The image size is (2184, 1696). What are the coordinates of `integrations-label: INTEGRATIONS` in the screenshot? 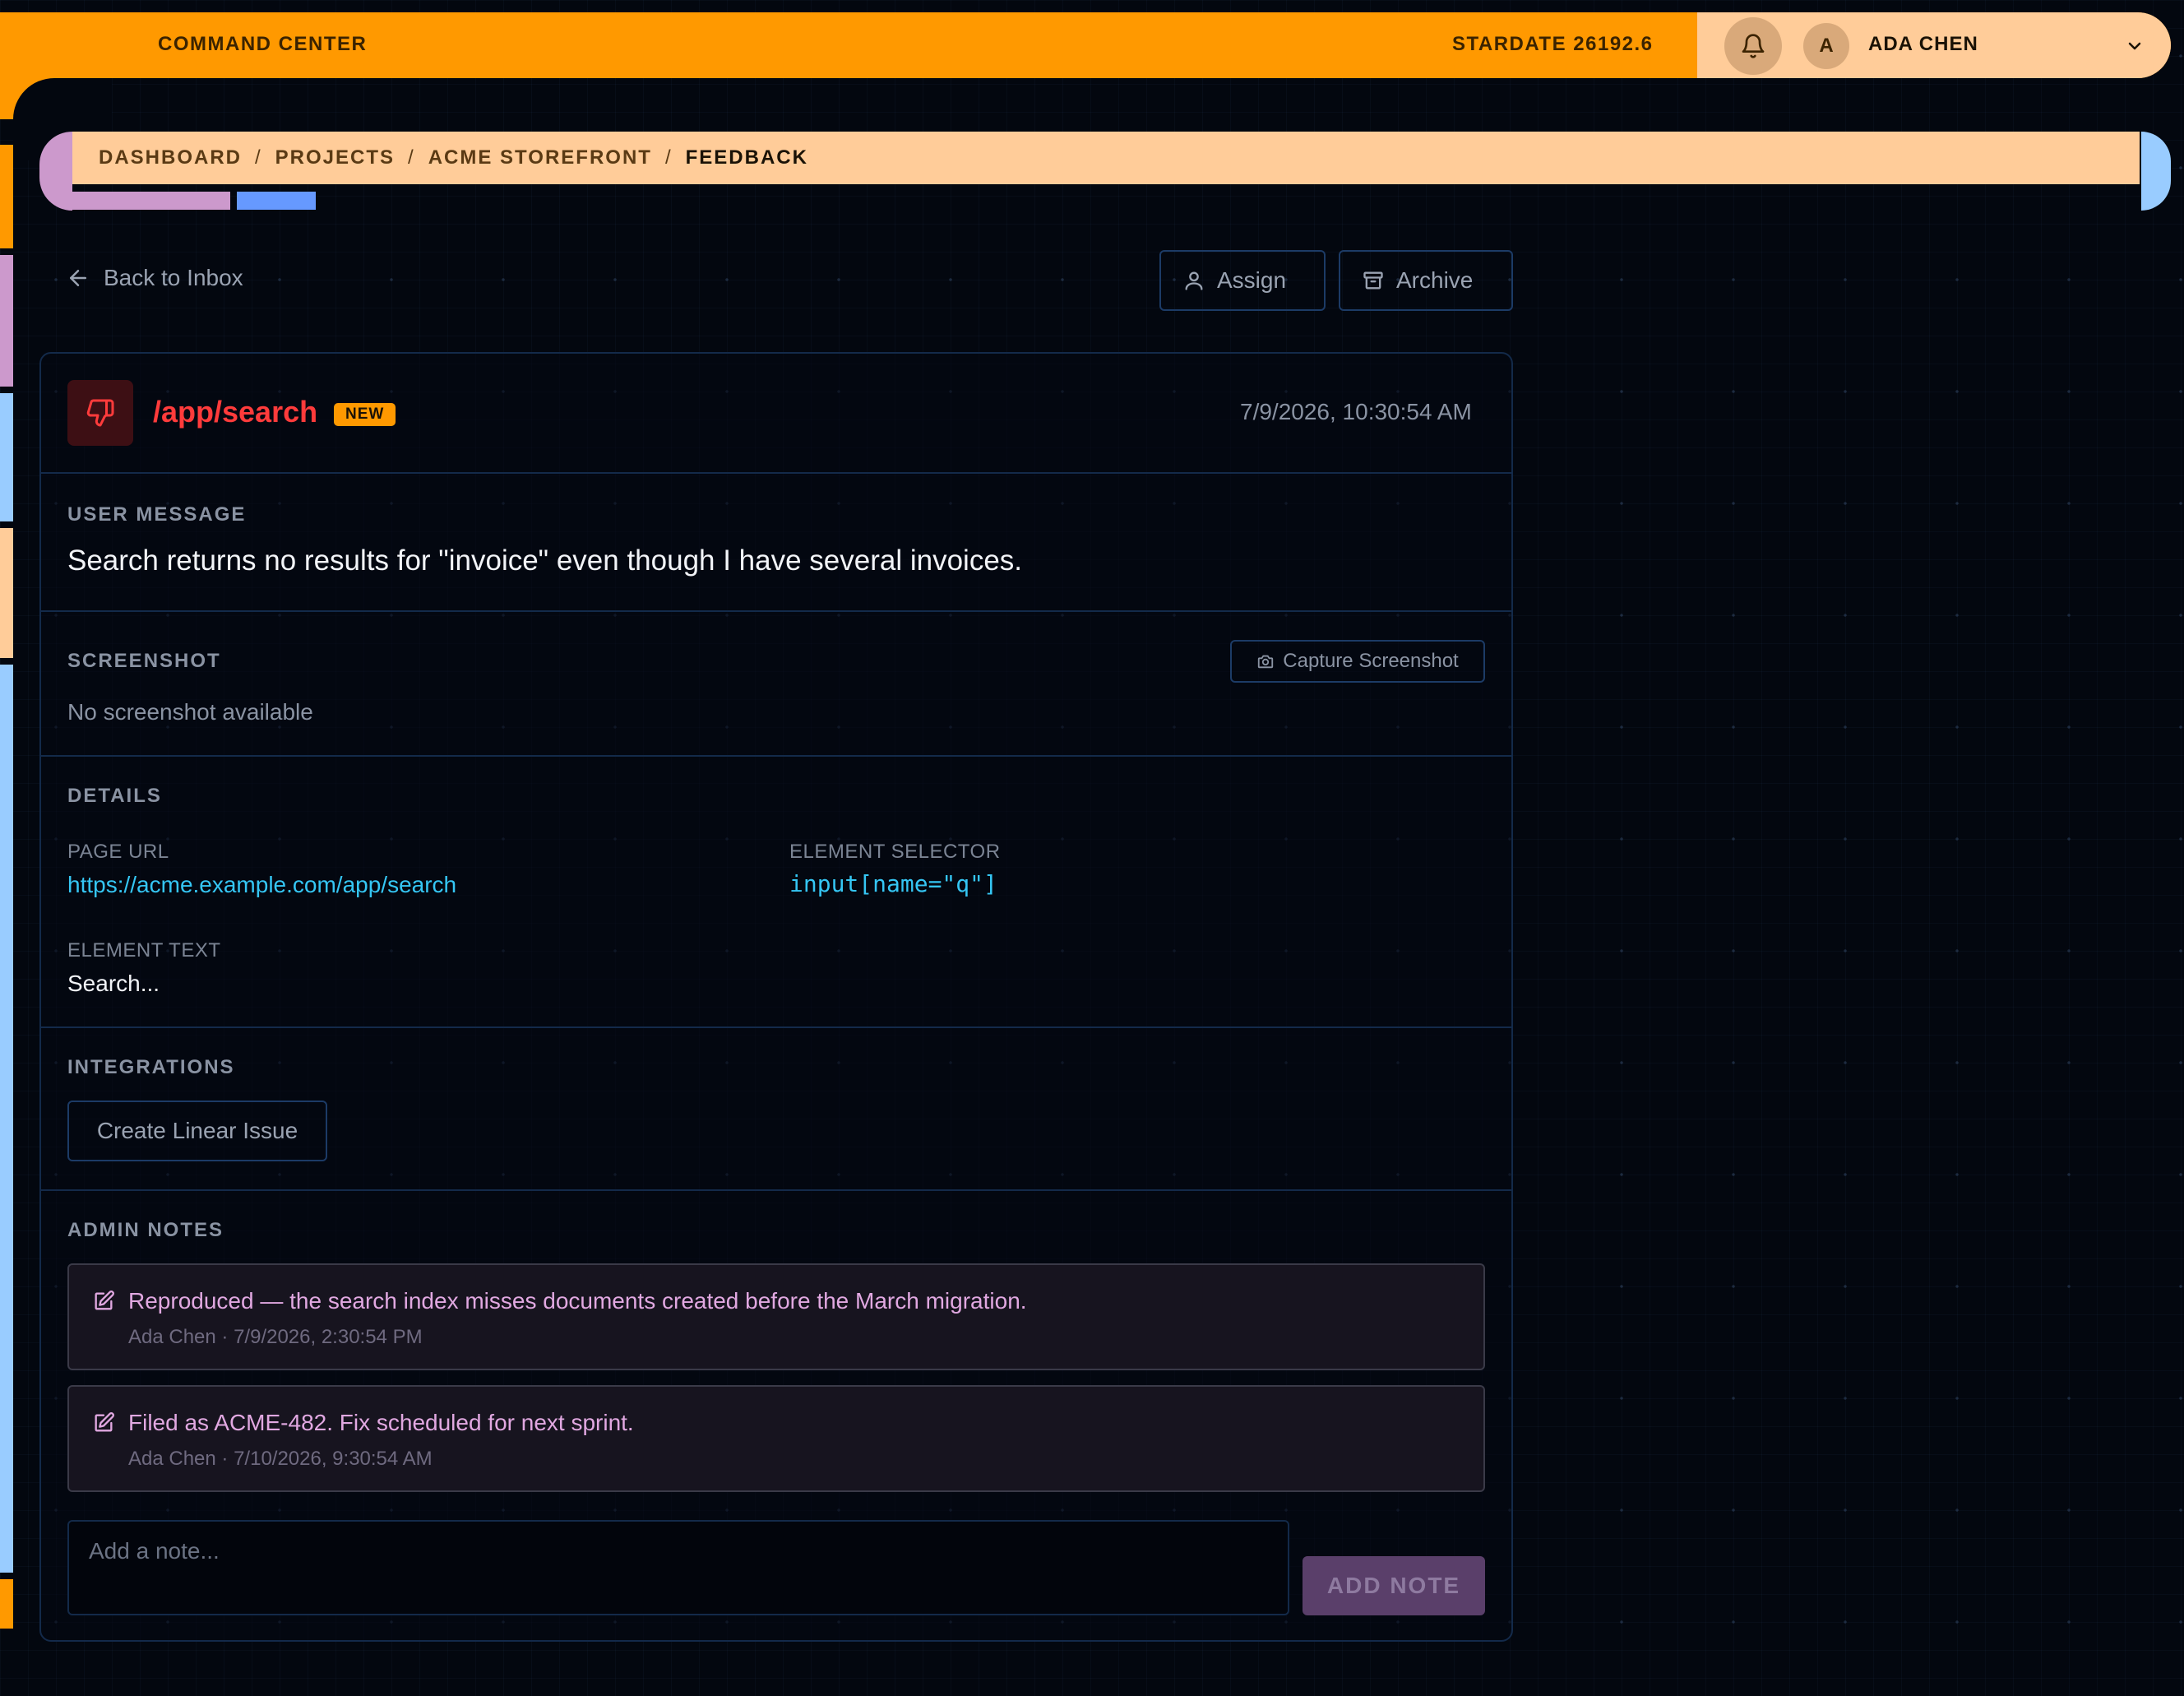 It's located at (151, 1067).